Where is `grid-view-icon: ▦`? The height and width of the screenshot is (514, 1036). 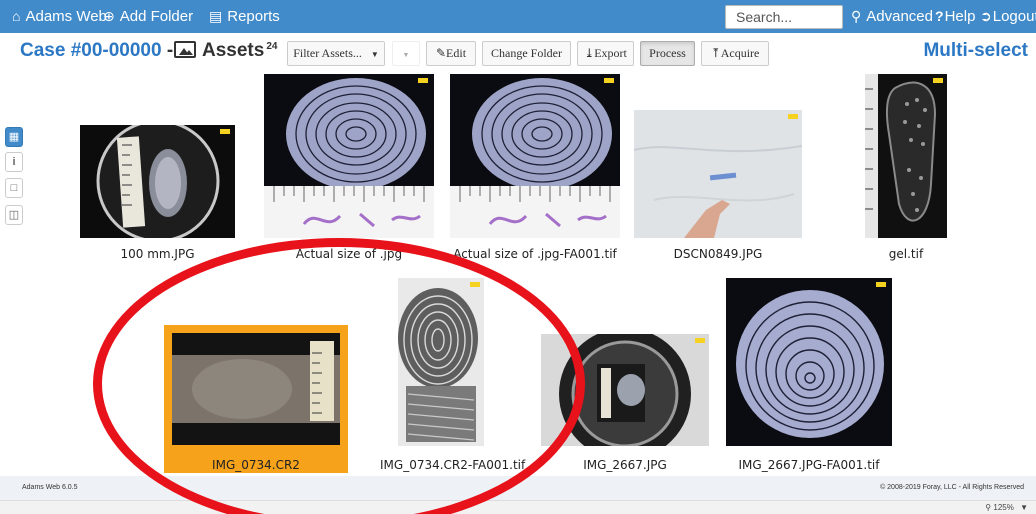
grid-view-icon: ▦ is located at coordinates (14, 137).